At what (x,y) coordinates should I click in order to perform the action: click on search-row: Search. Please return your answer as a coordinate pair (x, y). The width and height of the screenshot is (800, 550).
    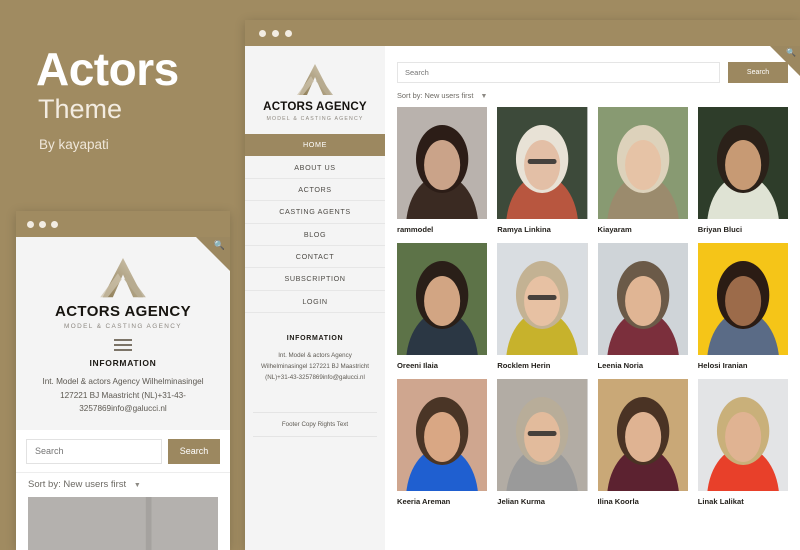
    Looking at the image, I should click on (592, 64).